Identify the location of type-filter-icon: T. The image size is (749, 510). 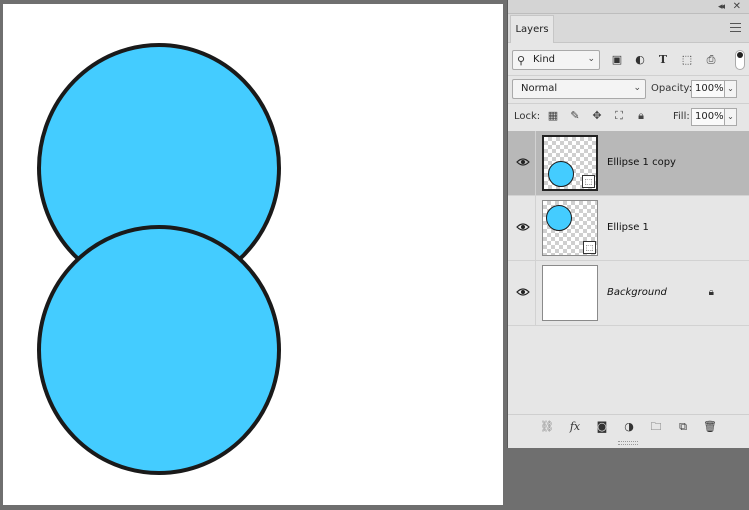
(663, 60).